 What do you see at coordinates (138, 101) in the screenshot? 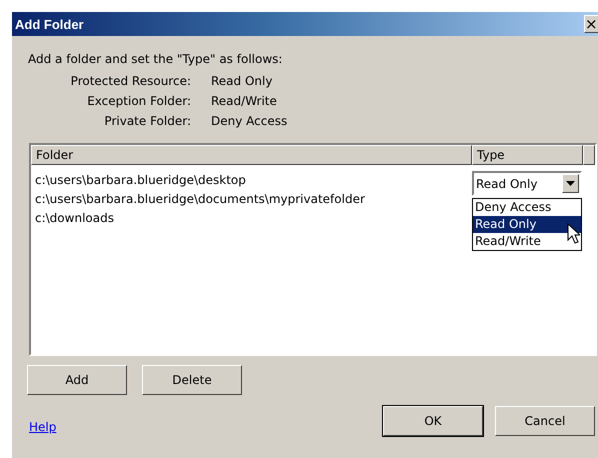
I see `legend-label: Exception Folder:` at bounding box center [138, 101].